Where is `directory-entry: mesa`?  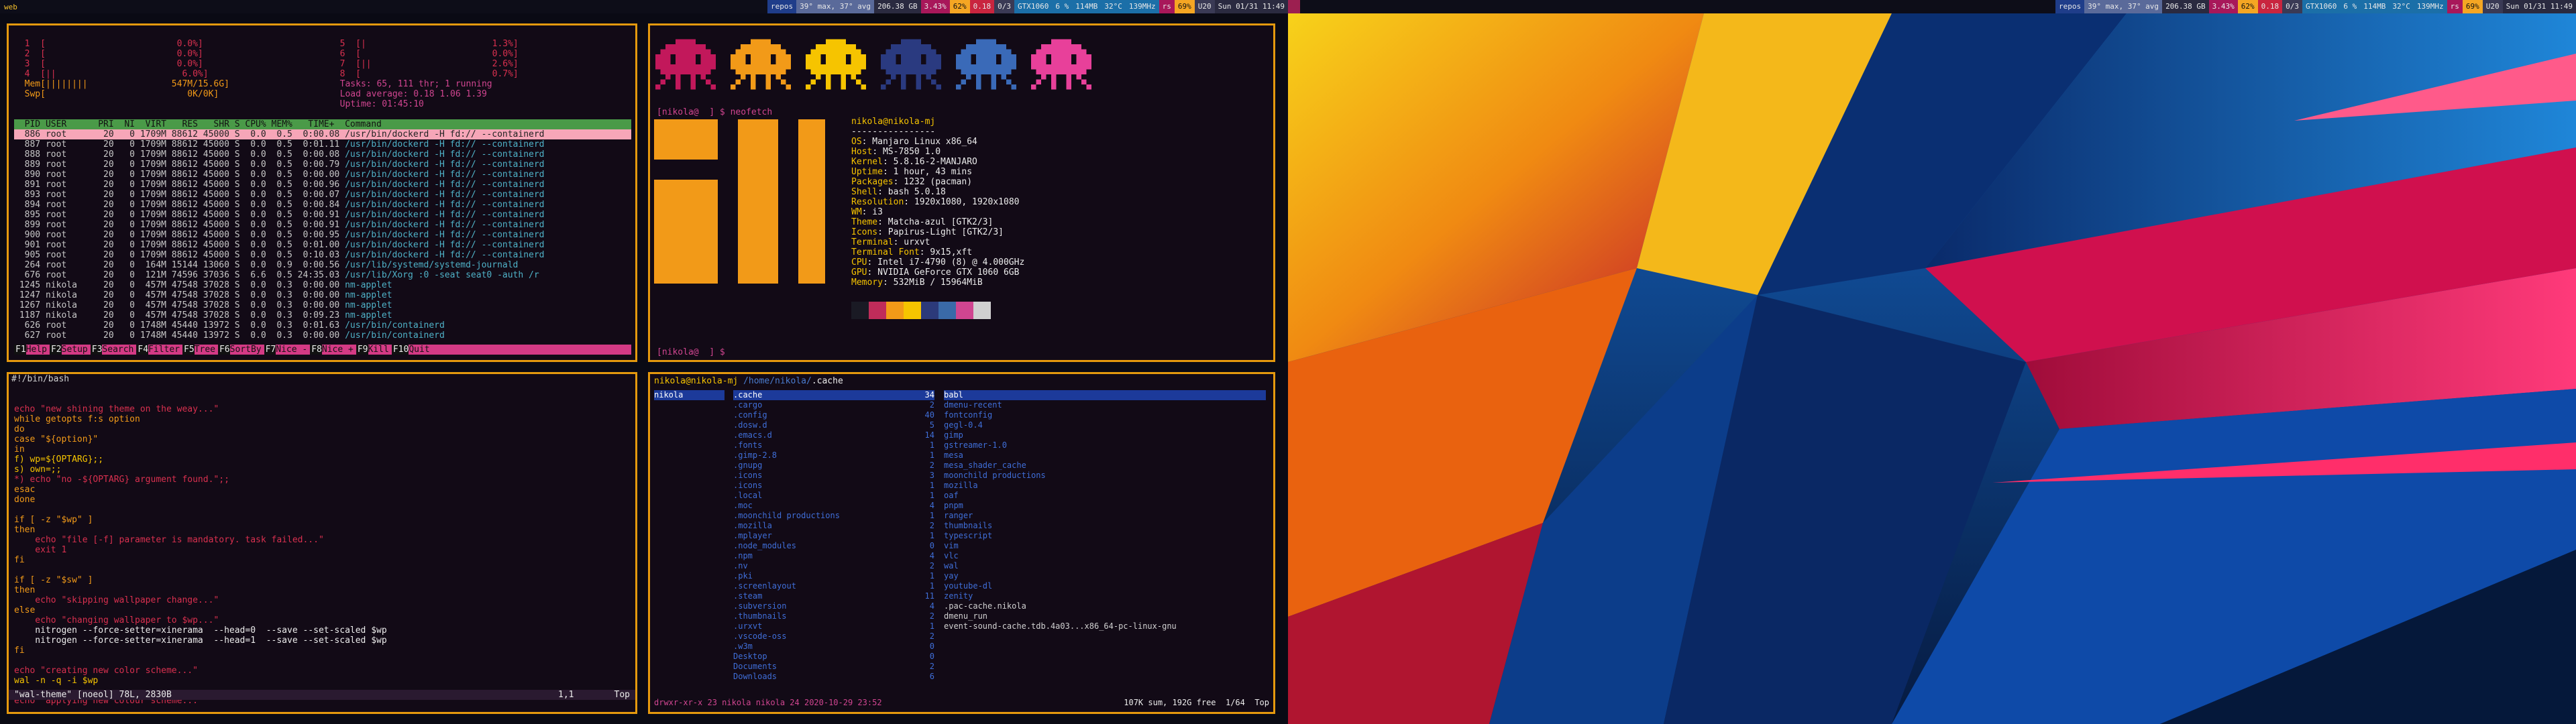 directory-entry: mesa is located at coordinates (1105, 455).